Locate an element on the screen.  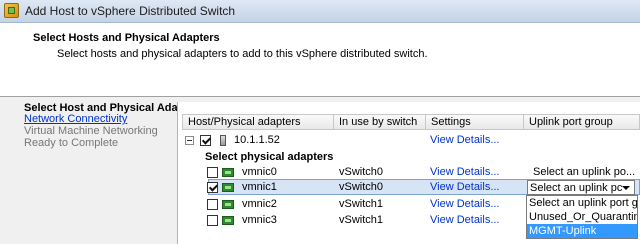
server-icon is located at coordinates (223, 140).